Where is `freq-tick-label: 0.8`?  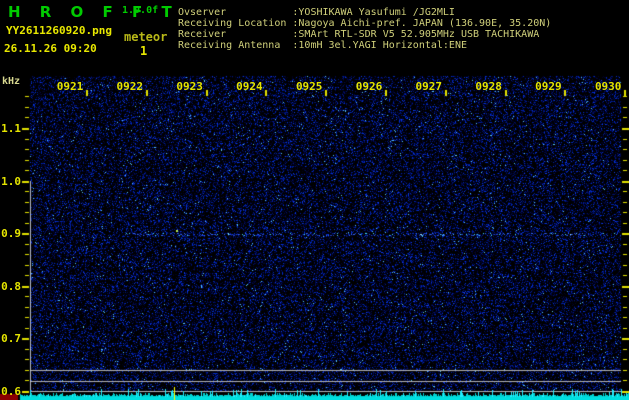 freq-tick-label: 0.8 is located at coordinates (11, 286).